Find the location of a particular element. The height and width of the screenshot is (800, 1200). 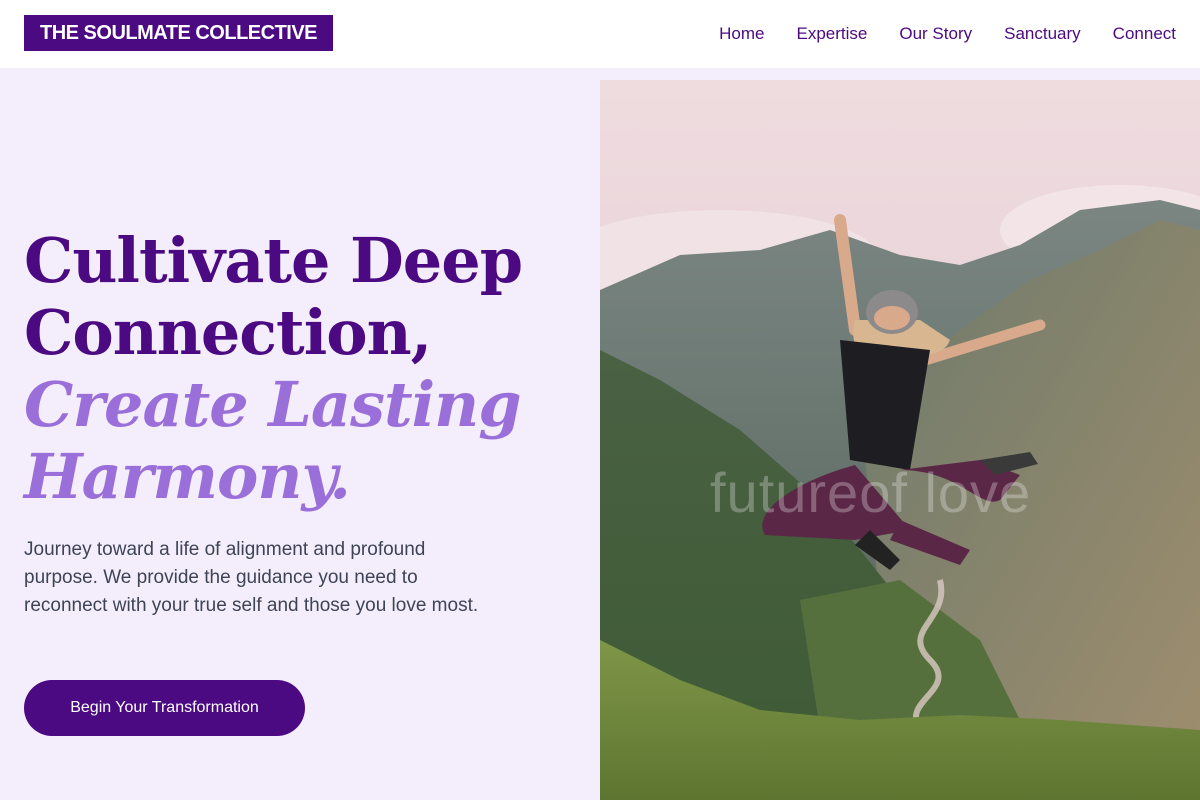

nav-item-connect: Connect is located at coordinates (1144, 34).